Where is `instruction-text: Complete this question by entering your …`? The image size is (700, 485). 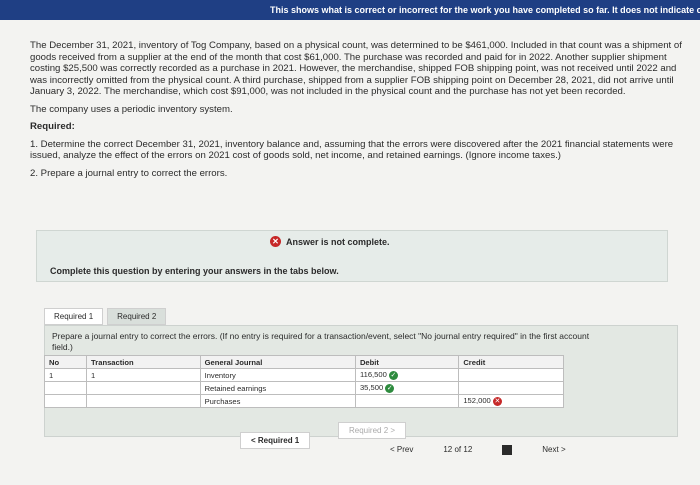 instruction-text: Complete this question by entering your … is located at coordinates (194, 271).